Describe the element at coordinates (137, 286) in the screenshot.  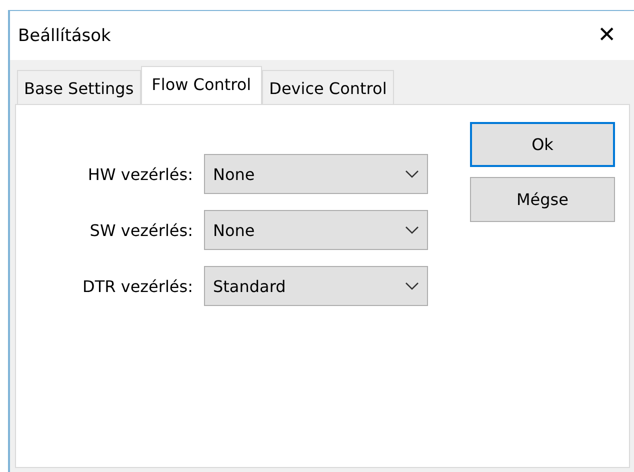
I see `field-label: DTR vezérlés:` at that location.